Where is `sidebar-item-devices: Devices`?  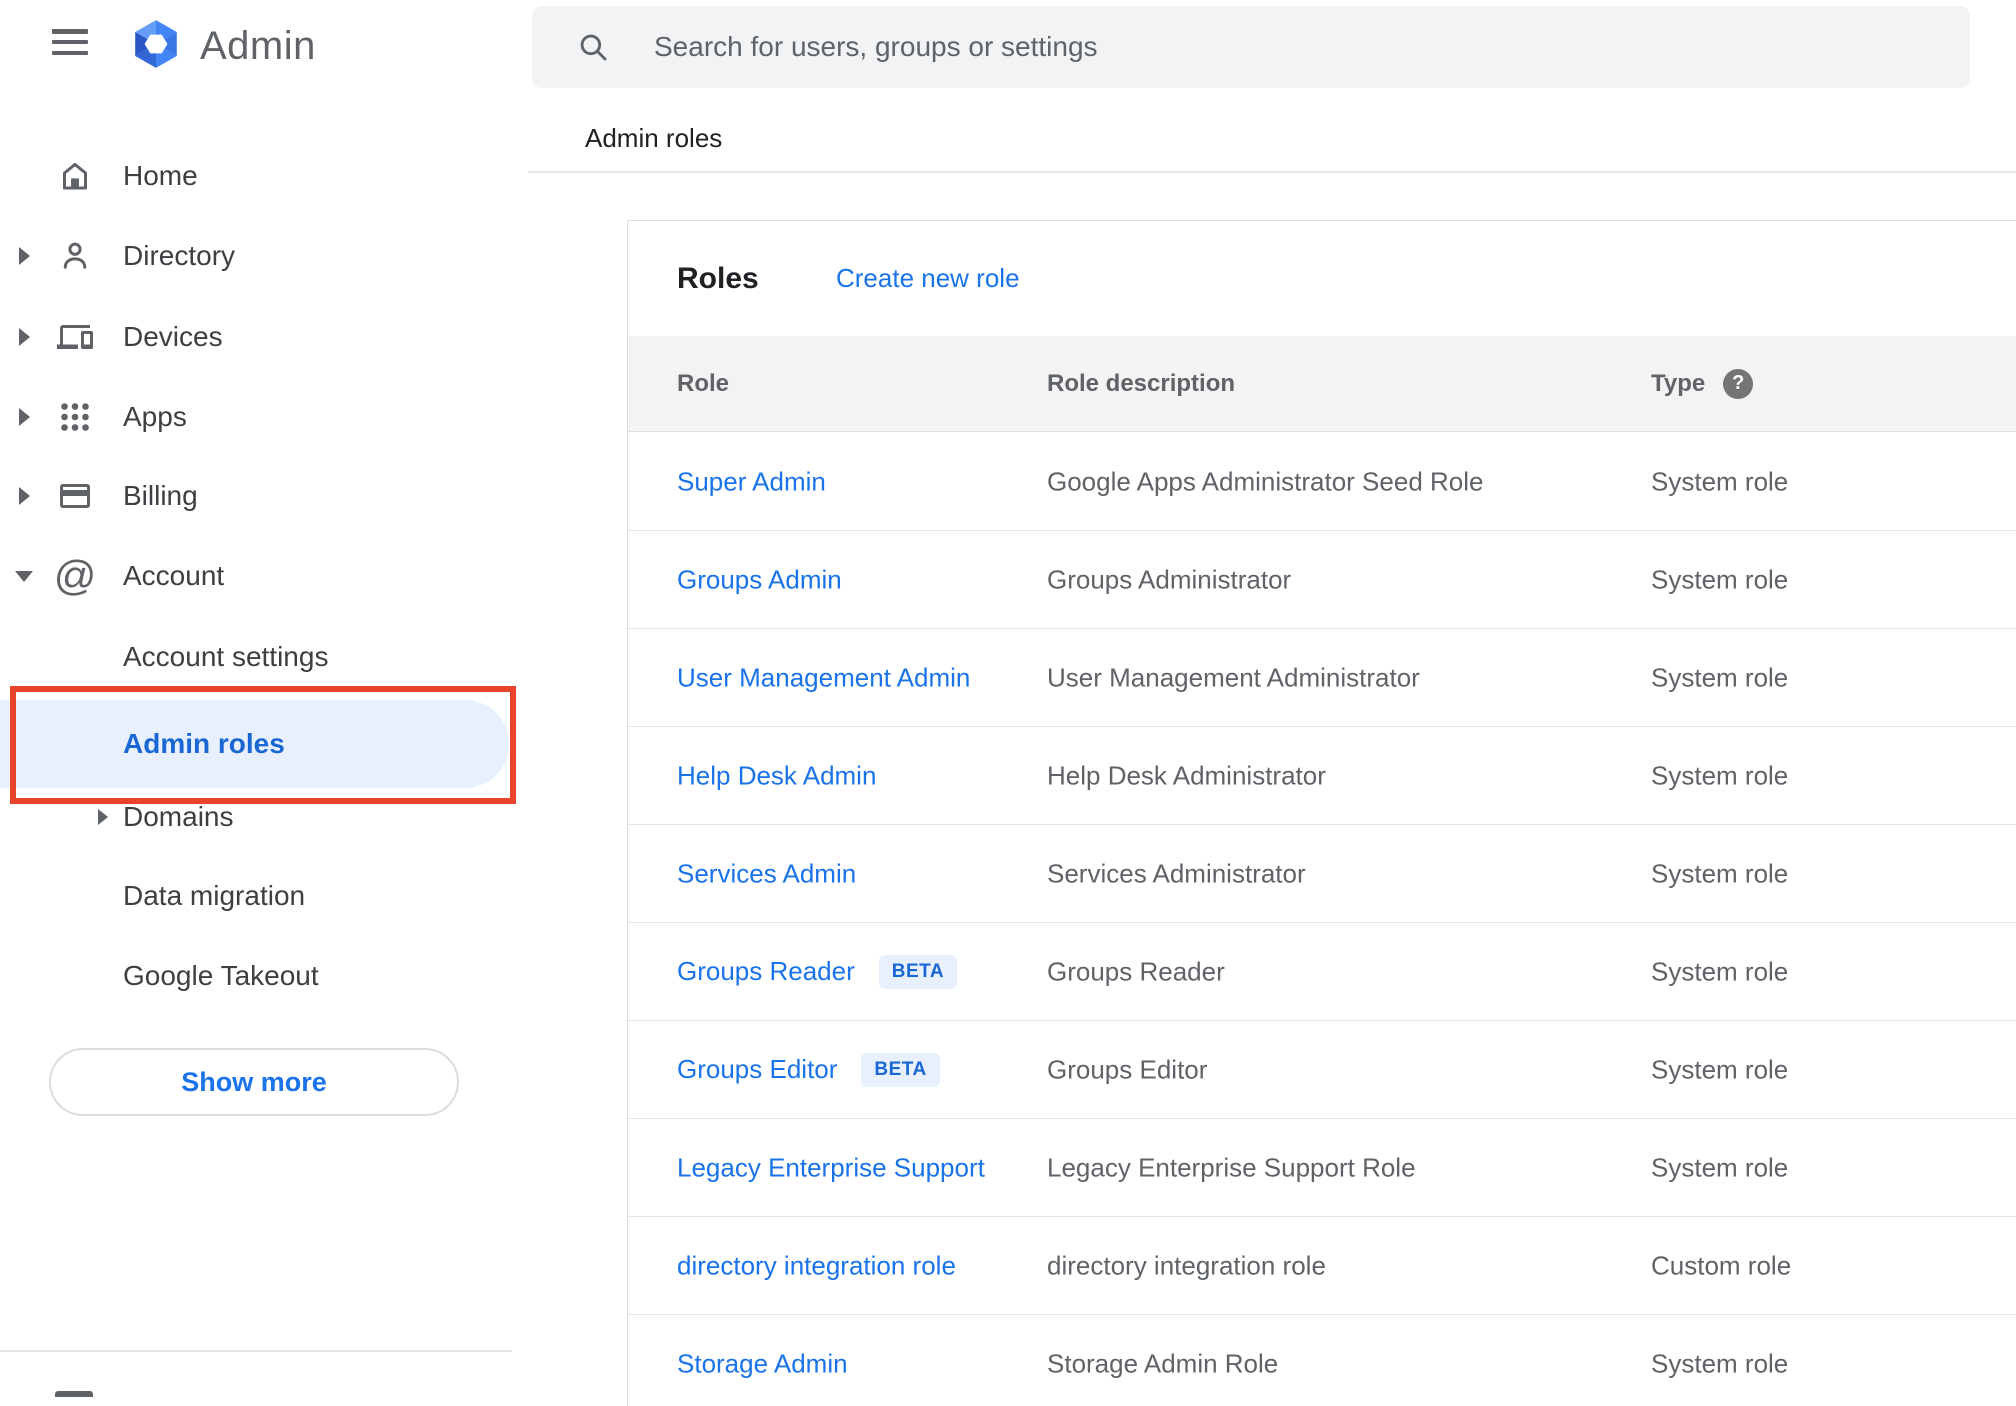
sidebar-item-devices: Devices is located at coordinates (264, 337).